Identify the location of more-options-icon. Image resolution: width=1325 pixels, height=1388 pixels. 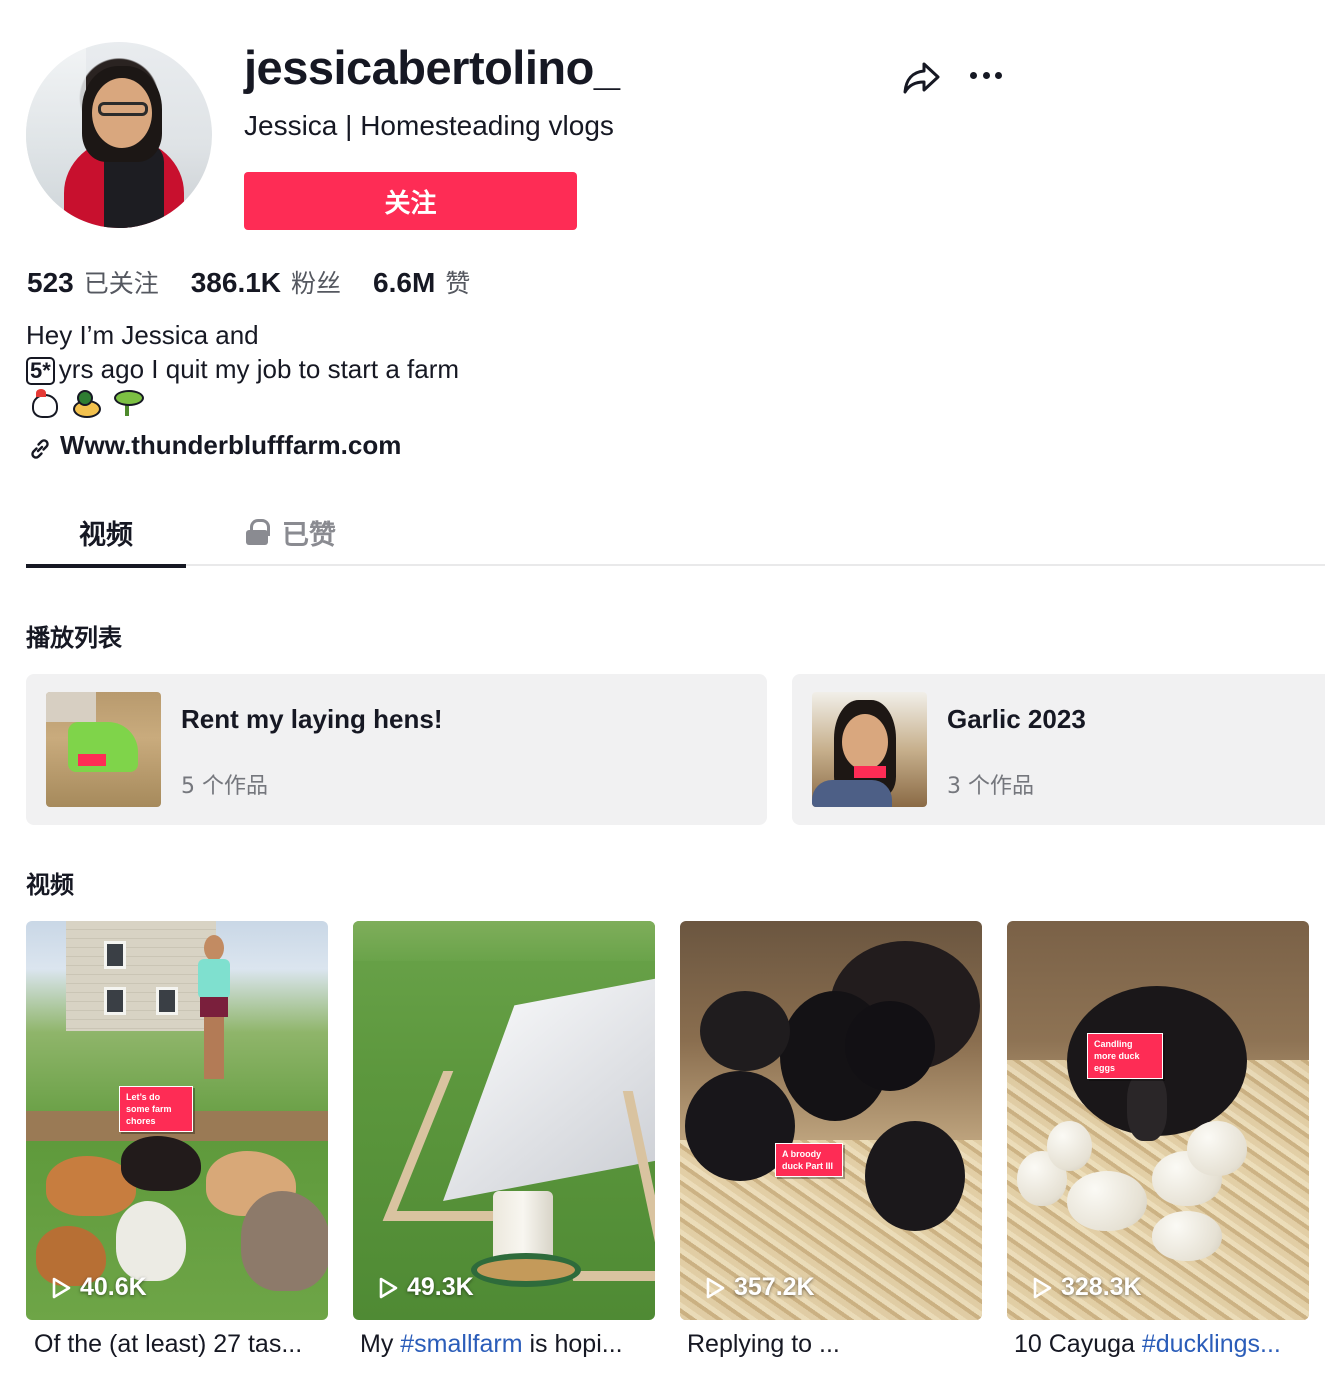
(986, 75).